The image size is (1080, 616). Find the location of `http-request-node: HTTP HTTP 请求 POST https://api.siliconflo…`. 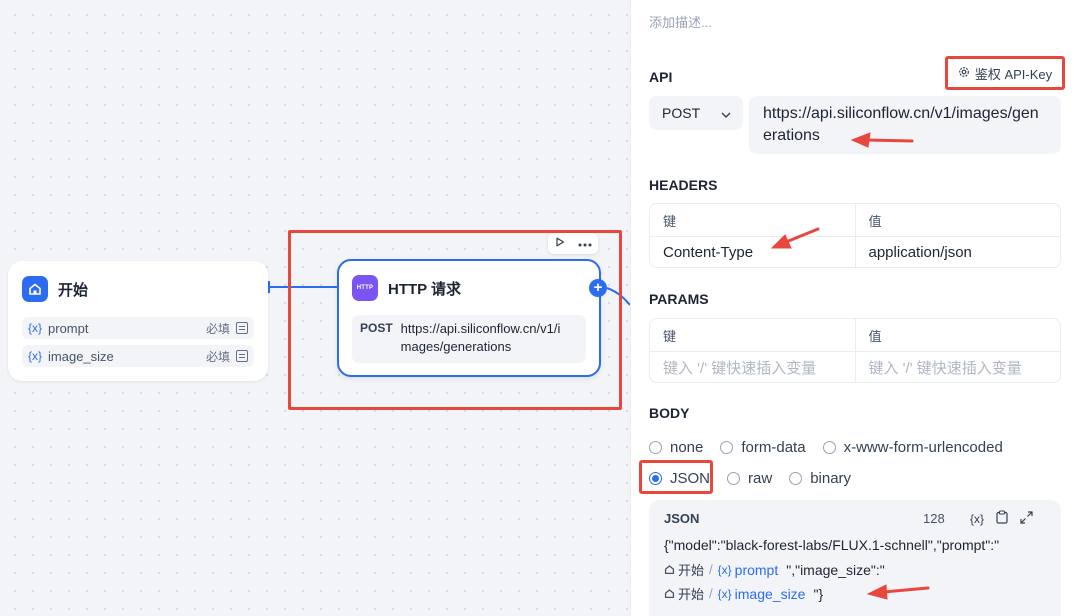

http-request-node: HTTP HTTP 请求 POST https://api.siliconflo… is located at coordinates (469, 318).